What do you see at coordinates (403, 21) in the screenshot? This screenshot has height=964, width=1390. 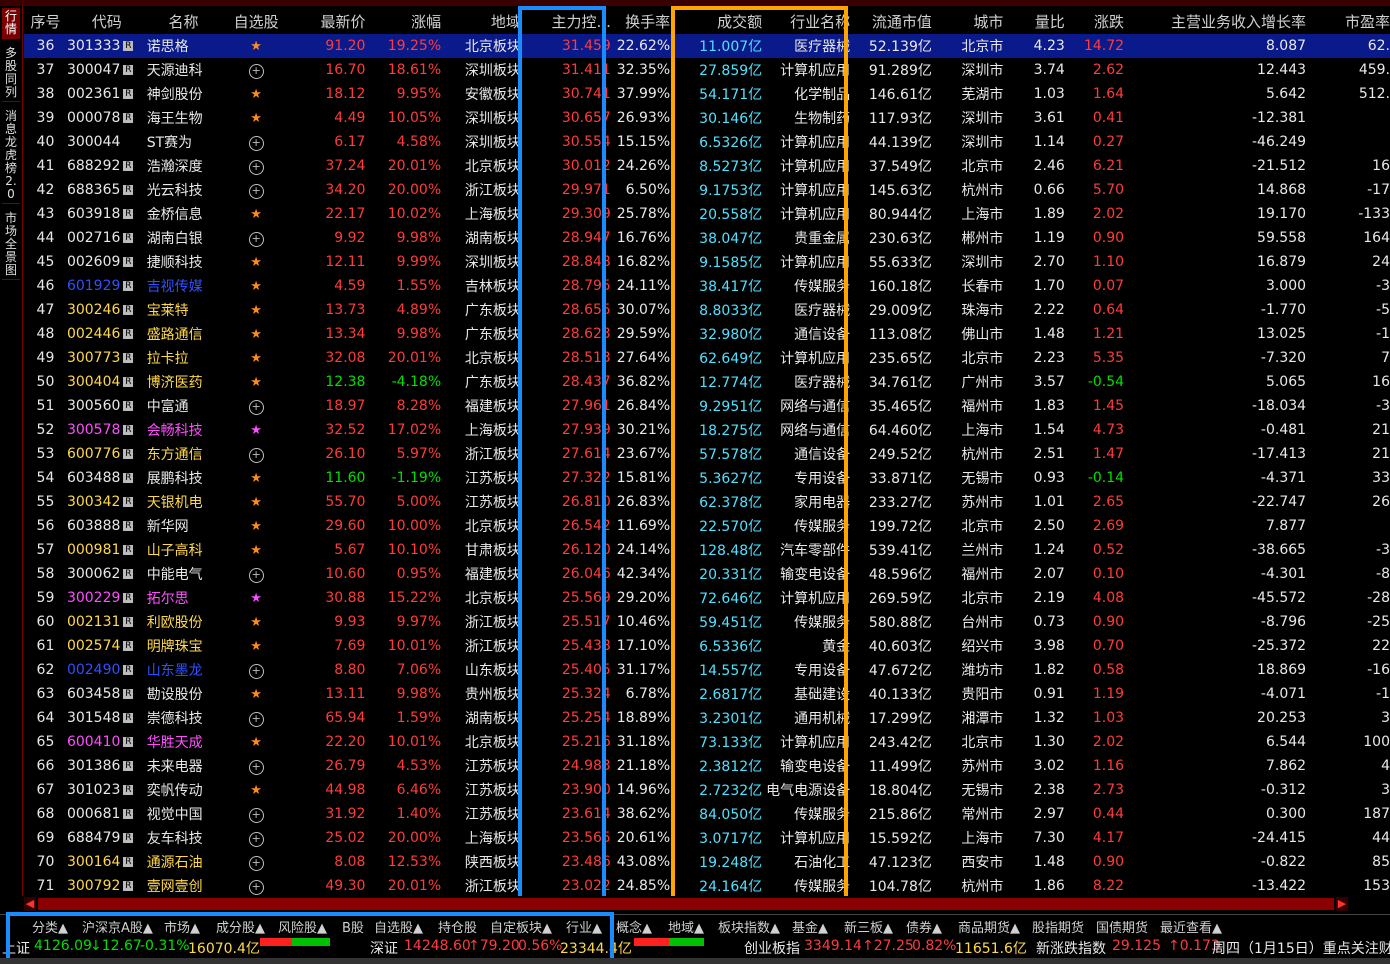 I see `col-header-5: 涨幅` at bounding box center [403, 21].